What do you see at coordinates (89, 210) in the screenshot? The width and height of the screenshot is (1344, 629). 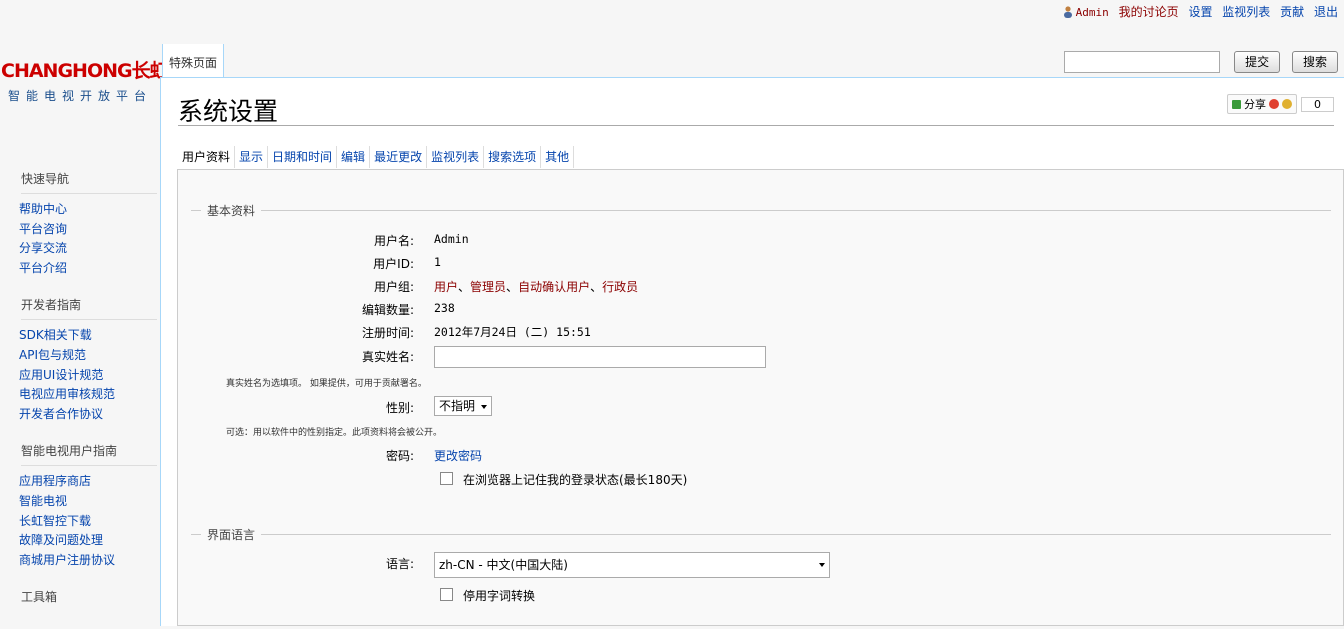 I see `sidebar-item: 帮助中心` at bounding box center [89, 210].